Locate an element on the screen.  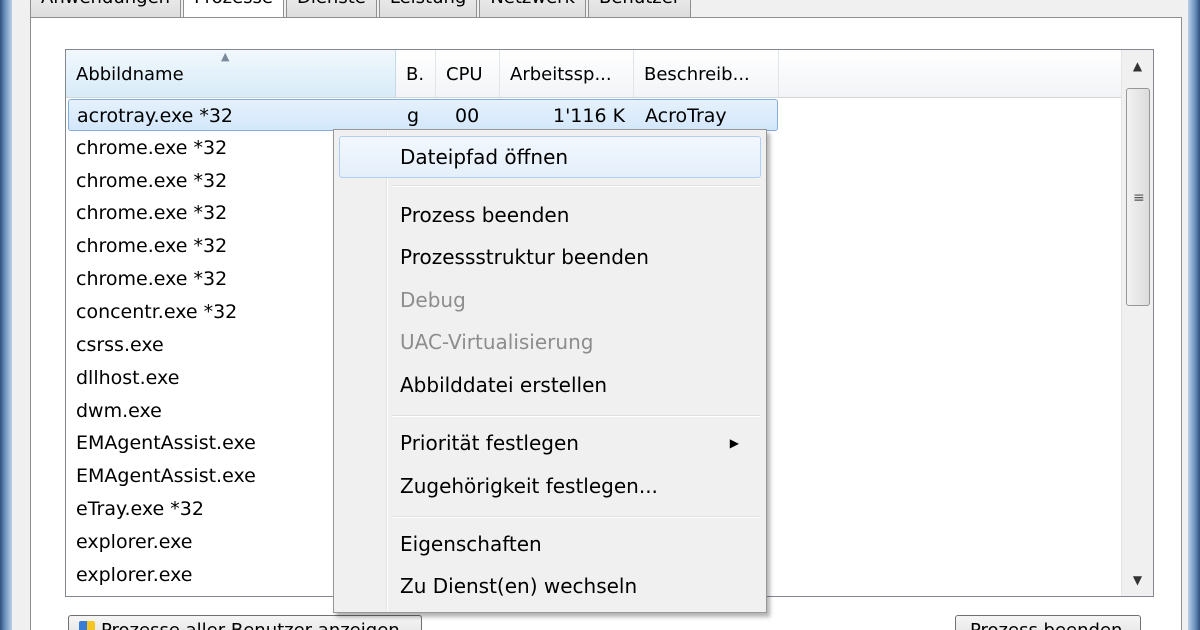
menu-item-debug: Debug is located at coordinates (433, 300).